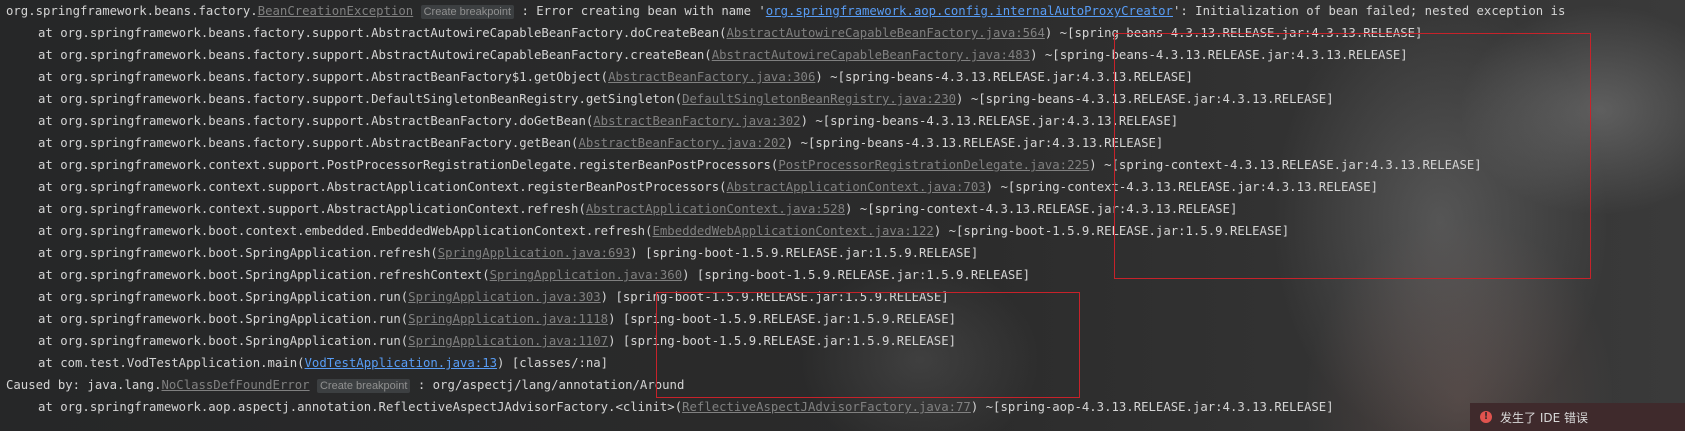 The width and height of the screenshot is (1685, 431). What do you see at coordinates (868, 345) in the screenshot?
I see `highlight-box-boot-versions` at bounding box center [868, 345].